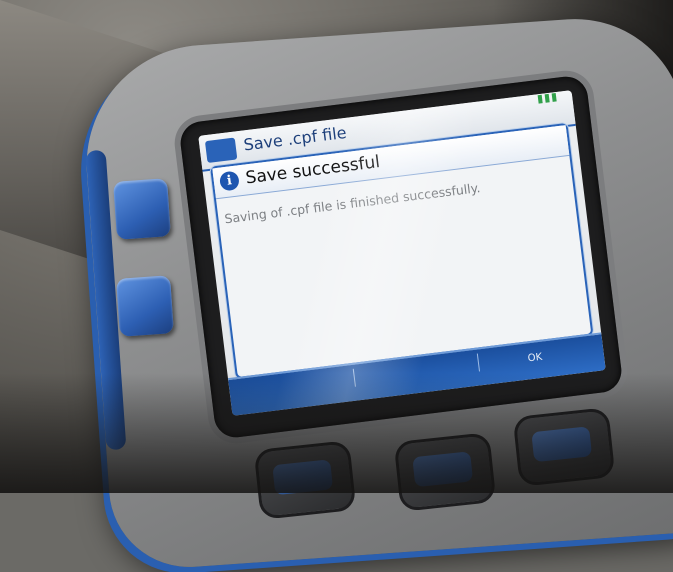 The height and width of the screenshot is (572, 673). I want to click on side-button-lower, so click(145, 306).